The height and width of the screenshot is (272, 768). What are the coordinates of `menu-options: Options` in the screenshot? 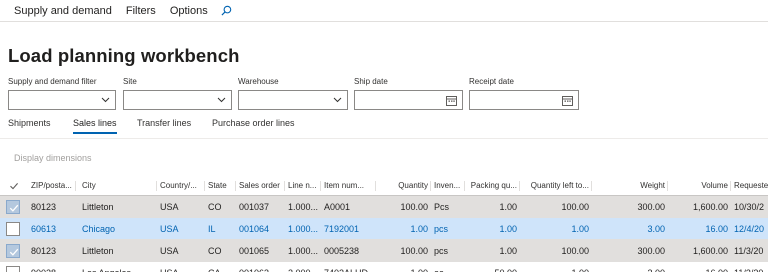 It's located at (189, 11).